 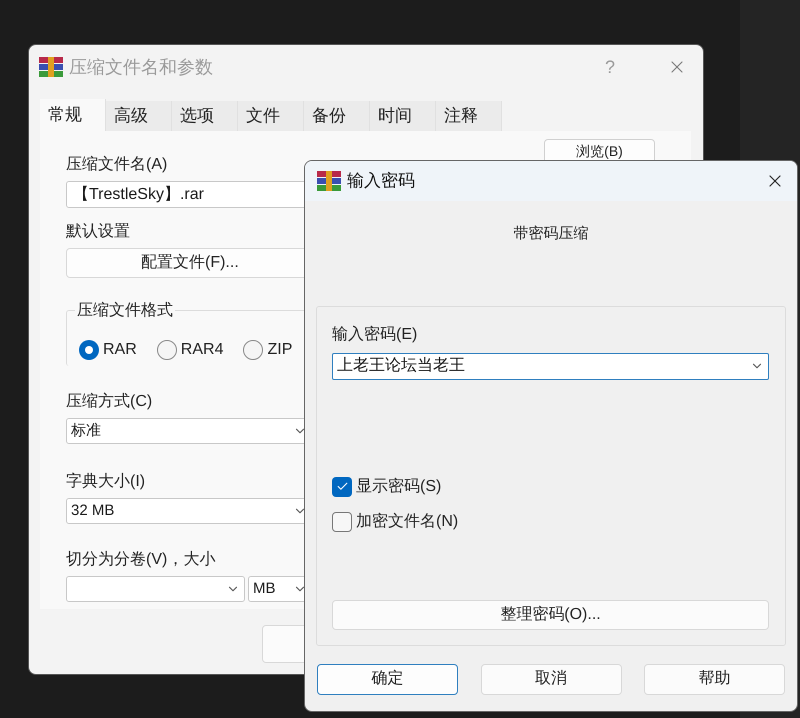 I want to click on field-label: 输入密码(E), so click(x=375, y=334).